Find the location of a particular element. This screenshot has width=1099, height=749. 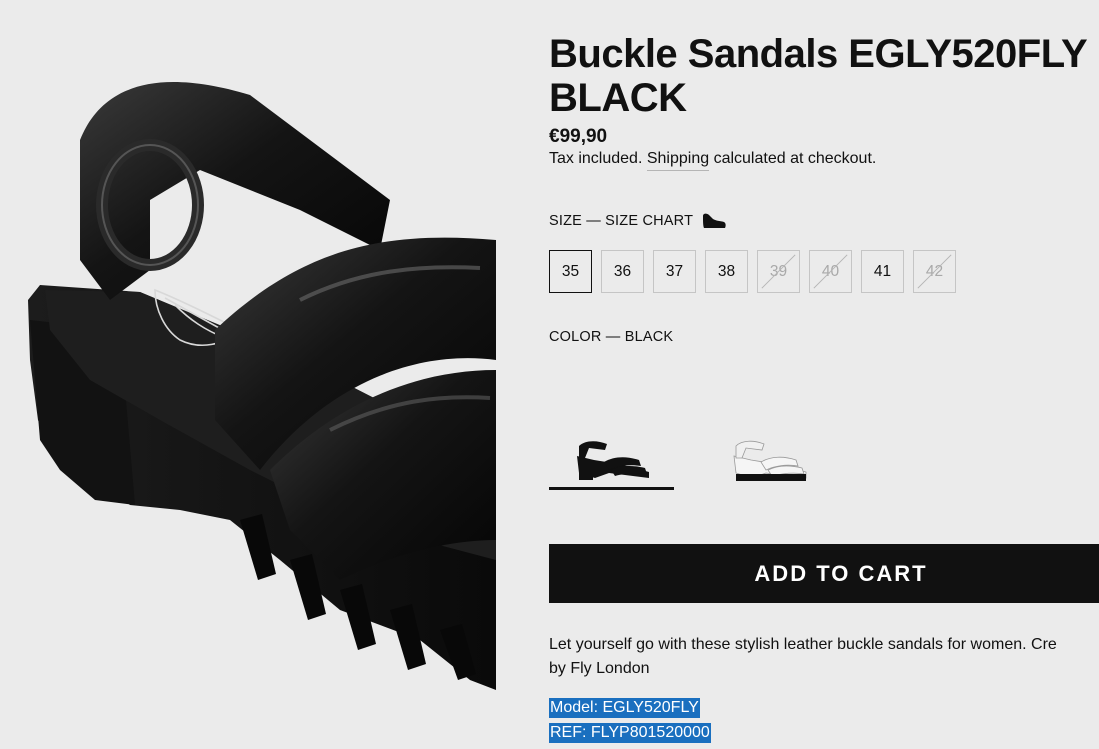

size-options: 35 36 37 38 39 40 41 42 is located at coordinates (752, 271).